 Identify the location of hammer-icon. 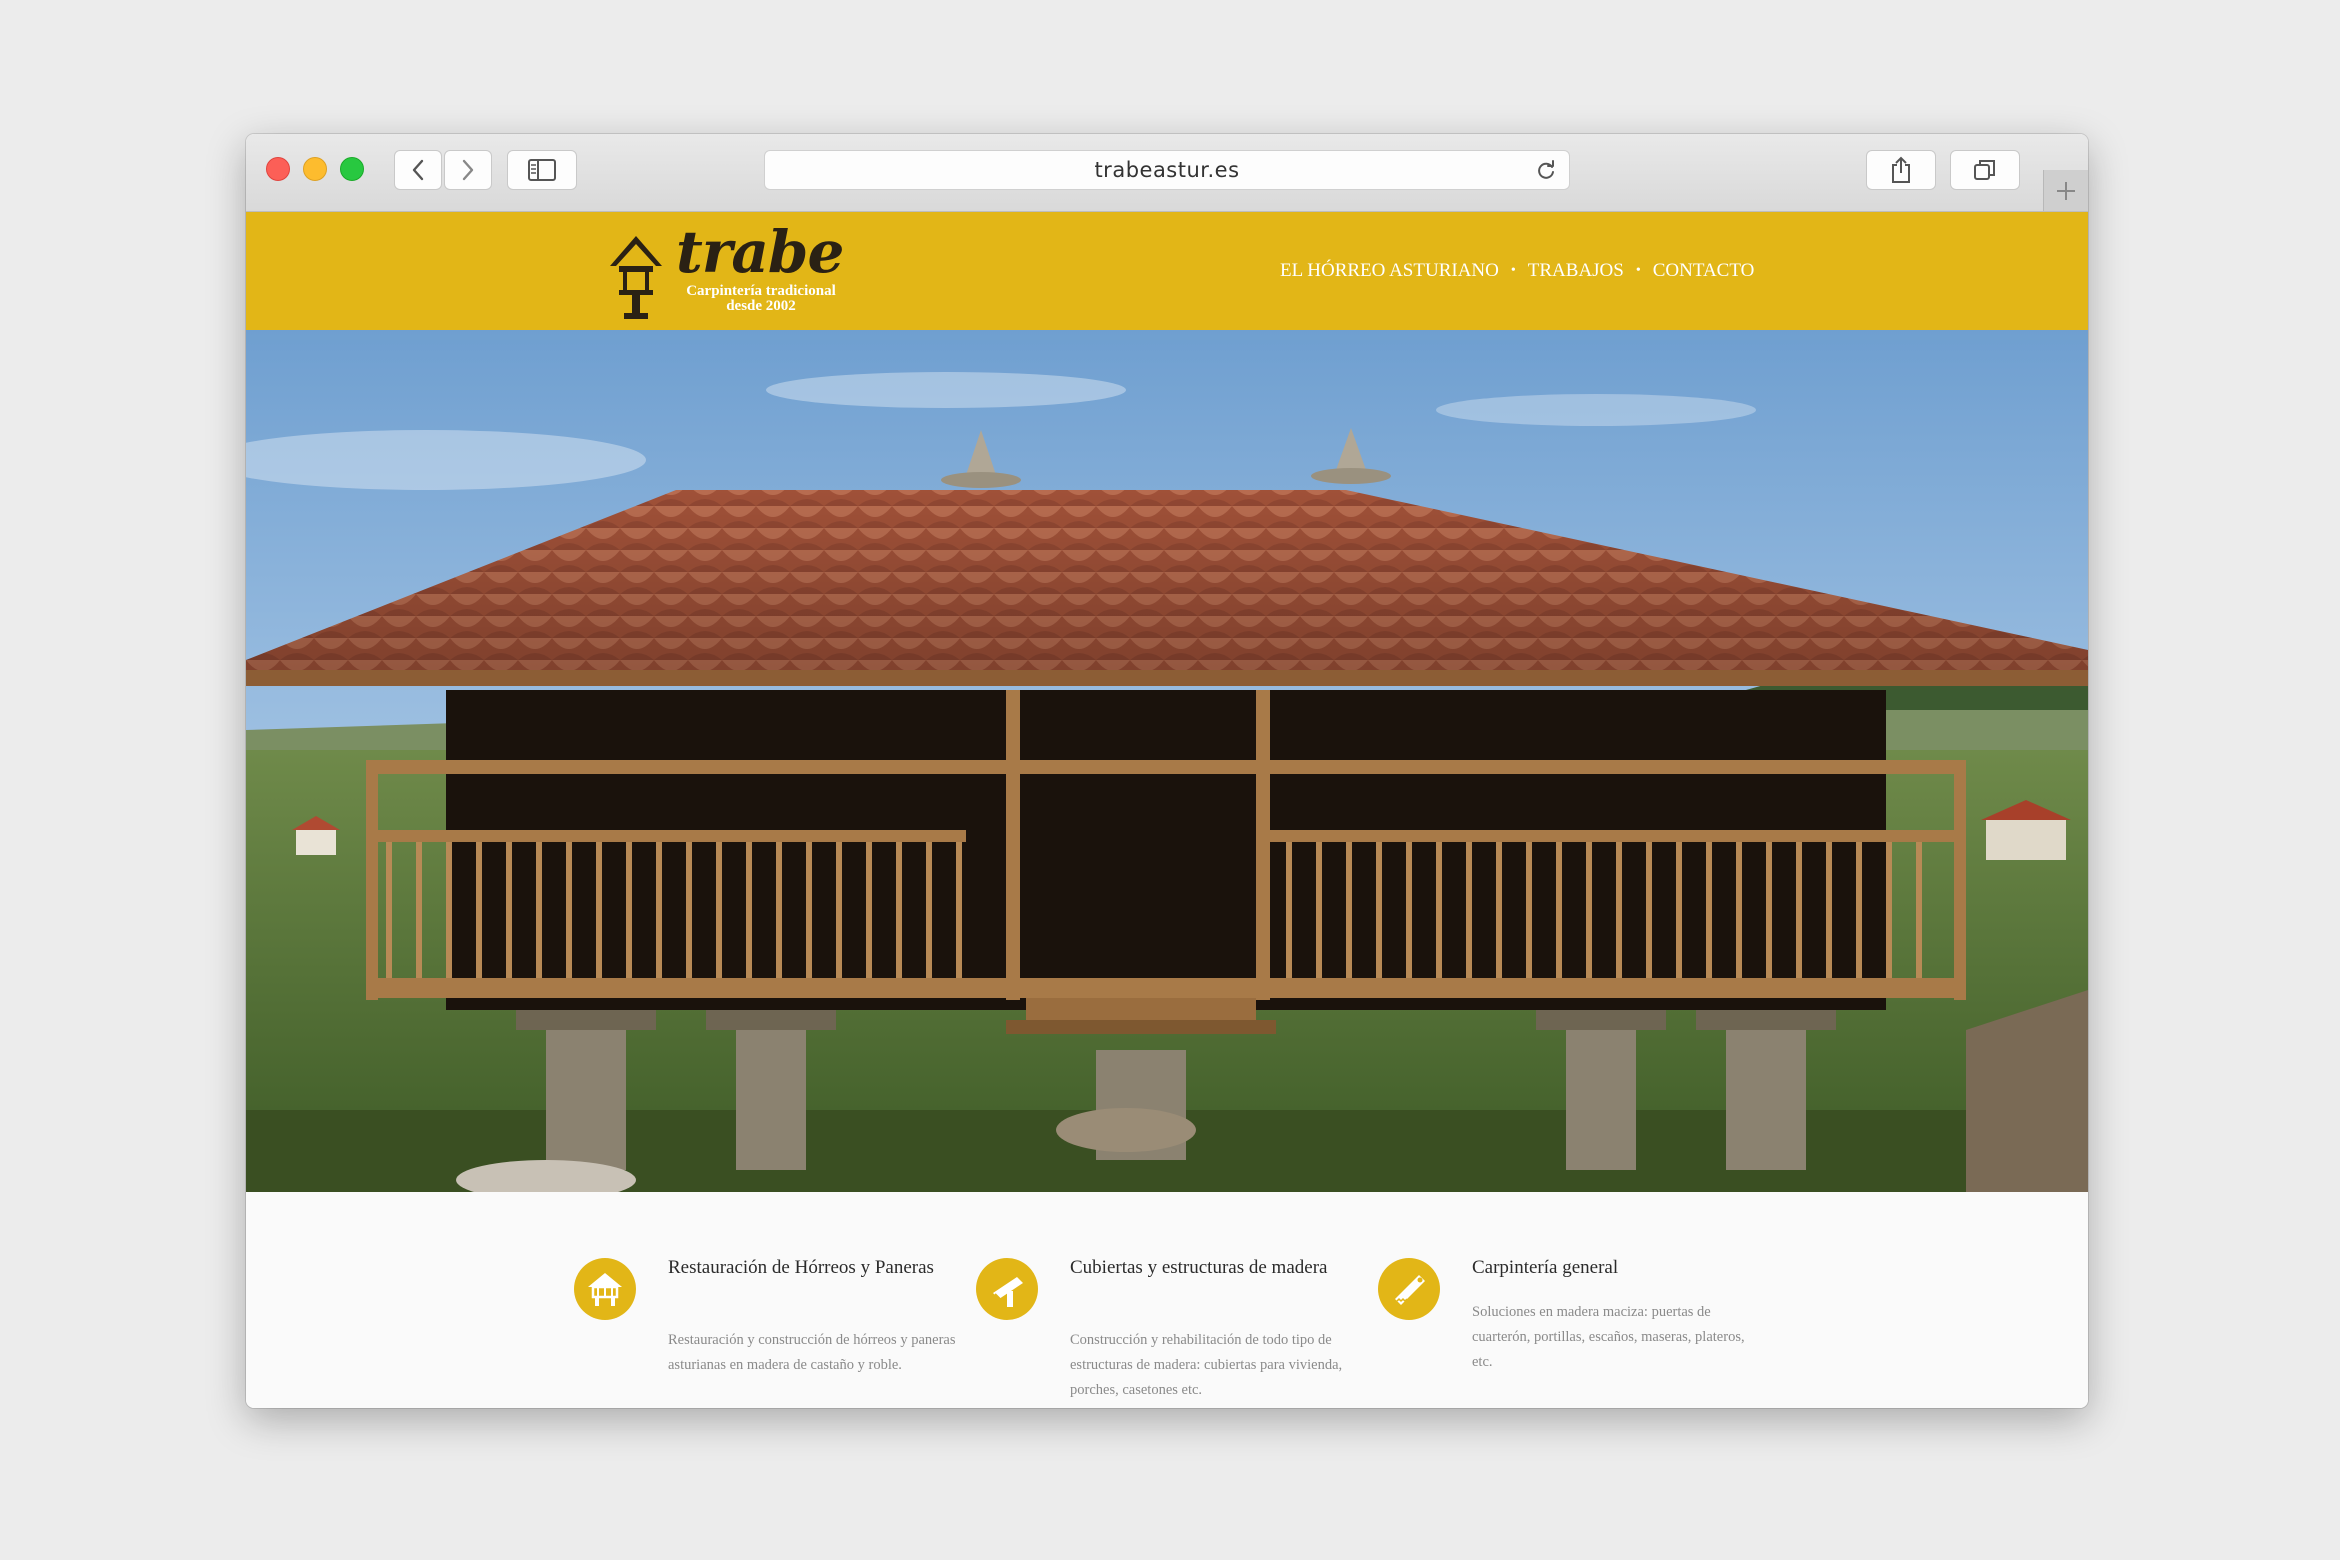
(1007, 1289).